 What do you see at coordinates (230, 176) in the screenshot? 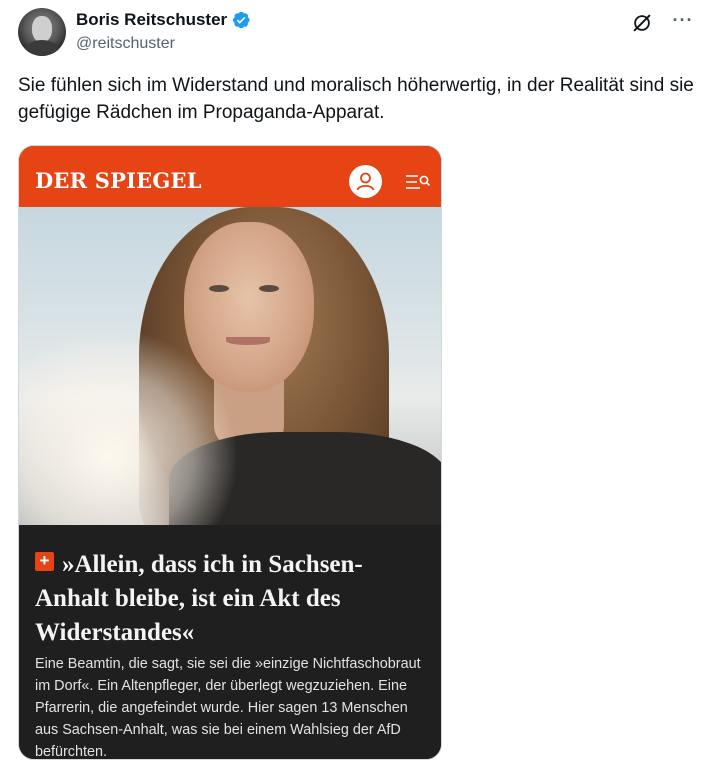
I see `spiegel-header-bar: DER SPIEGEL` at bounding box center [230, 176].